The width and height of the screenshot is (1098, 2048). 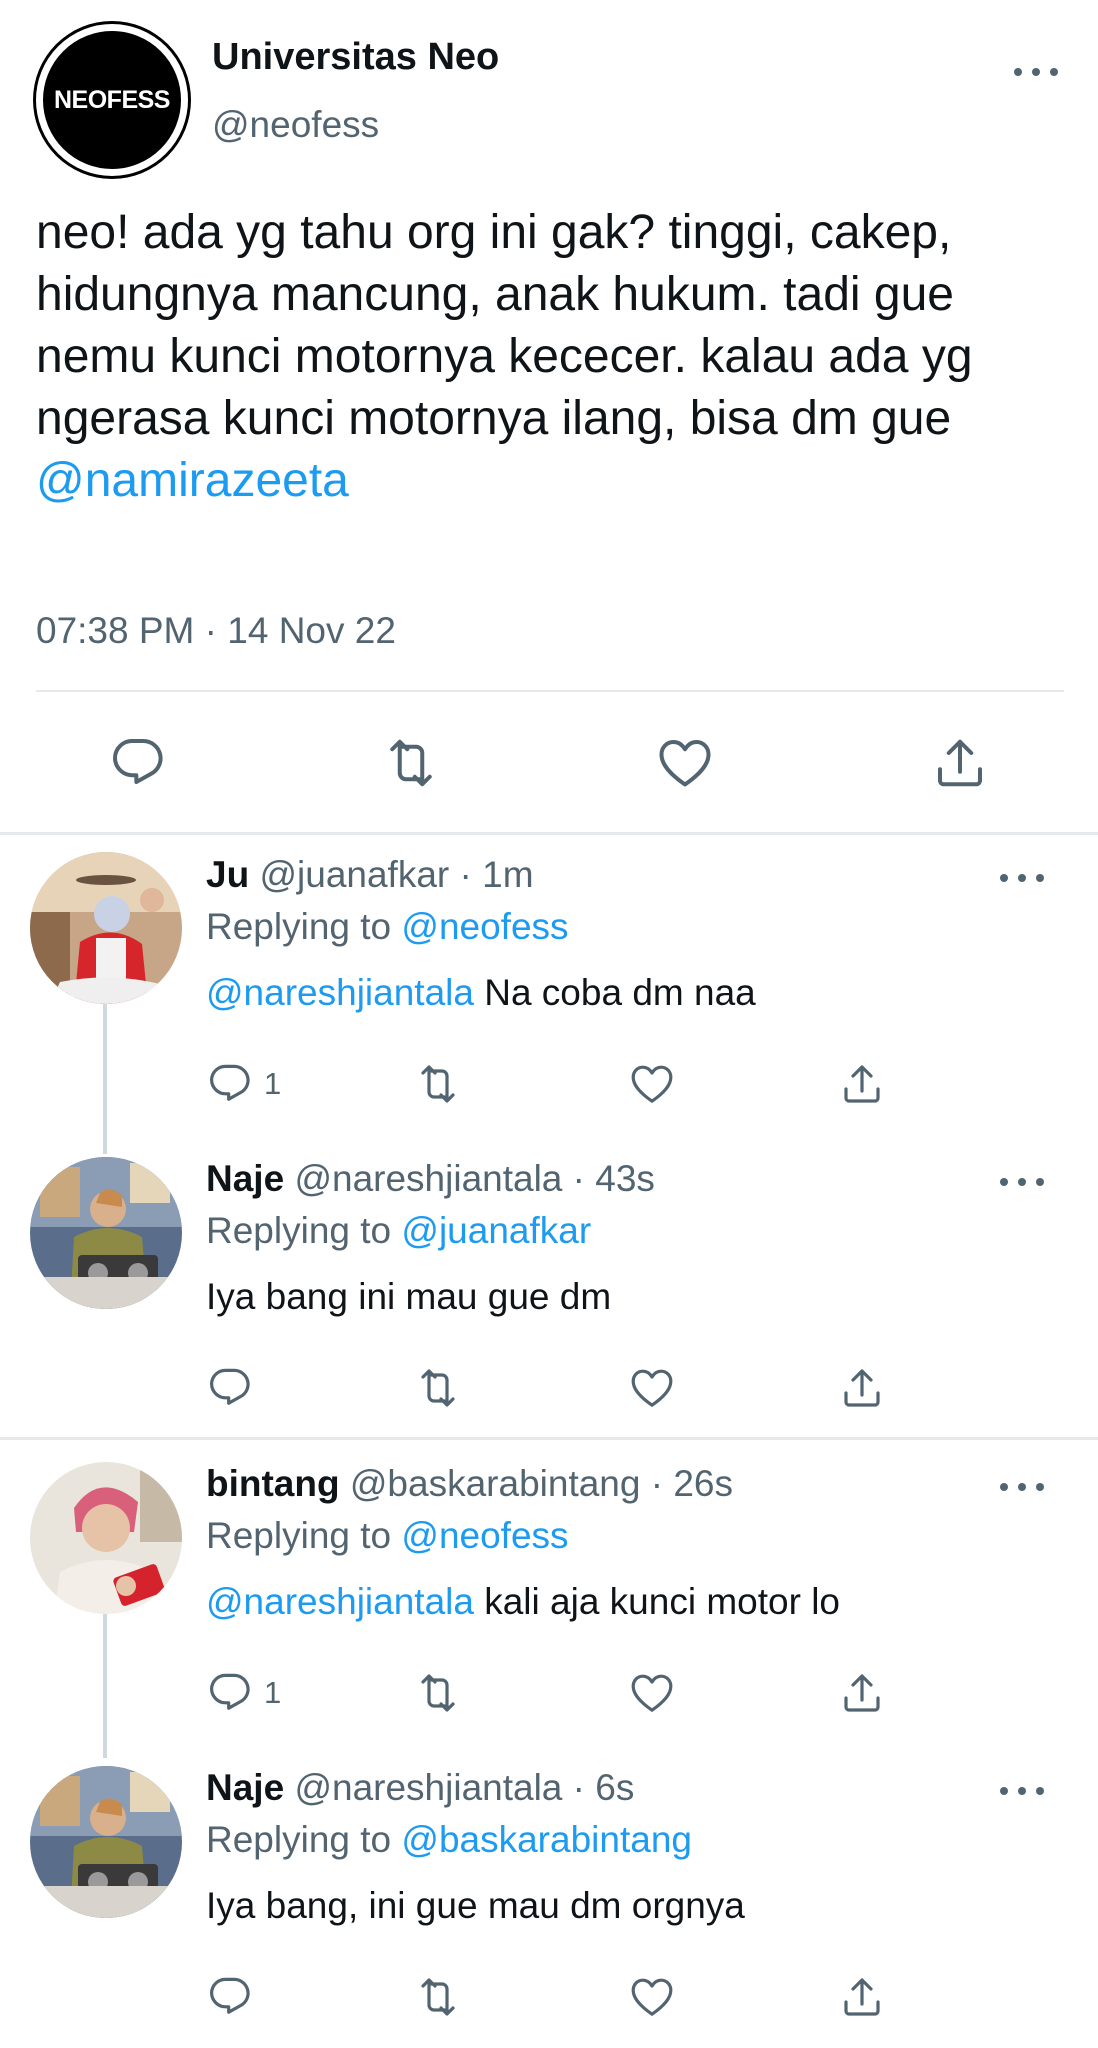 What do you see at coordinates (687, 1483) in the screenshot?
I see `reply-age: · 26s` at bounding box center [687, 1483].